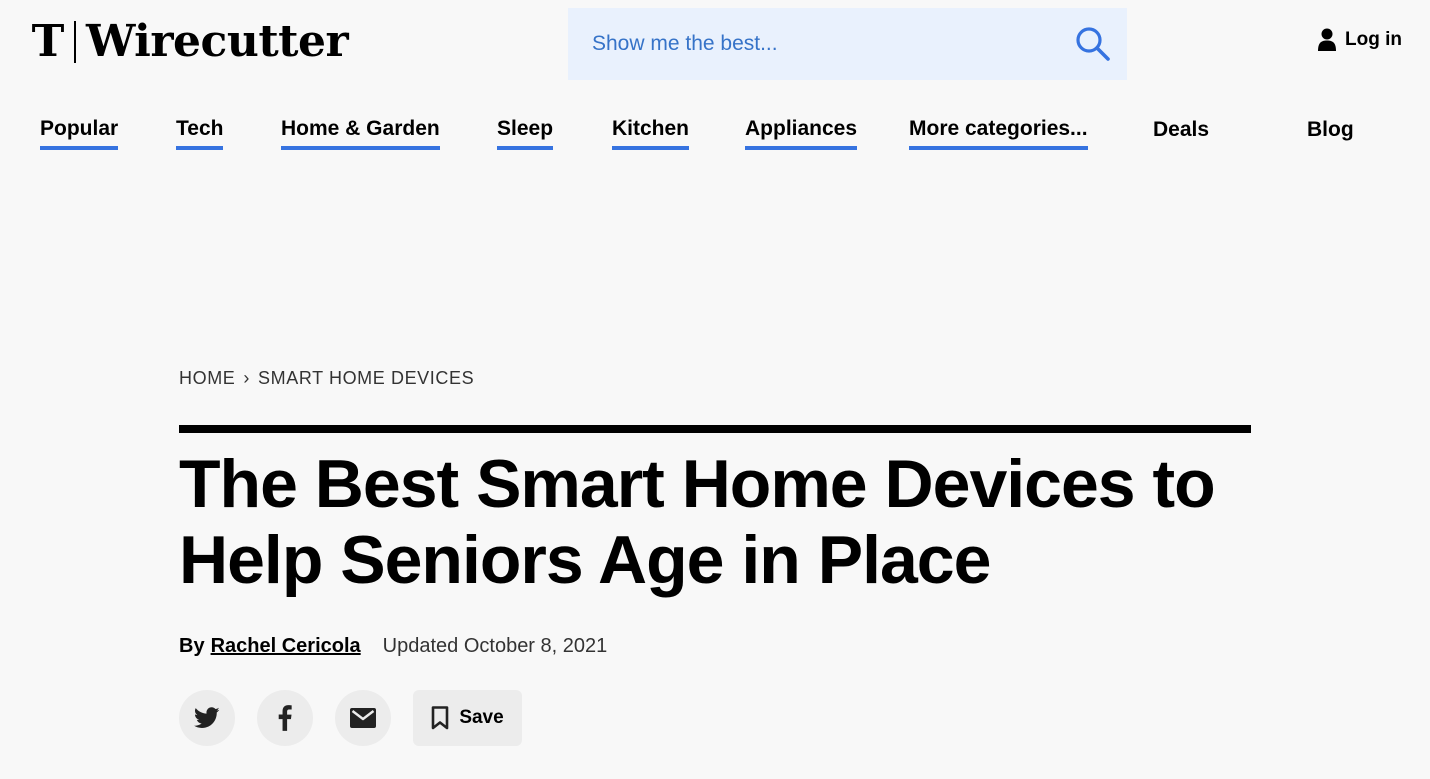  Describe the element at coordinates (1373, 39) in the screenshot. I see `login-label: Log in` at that location.